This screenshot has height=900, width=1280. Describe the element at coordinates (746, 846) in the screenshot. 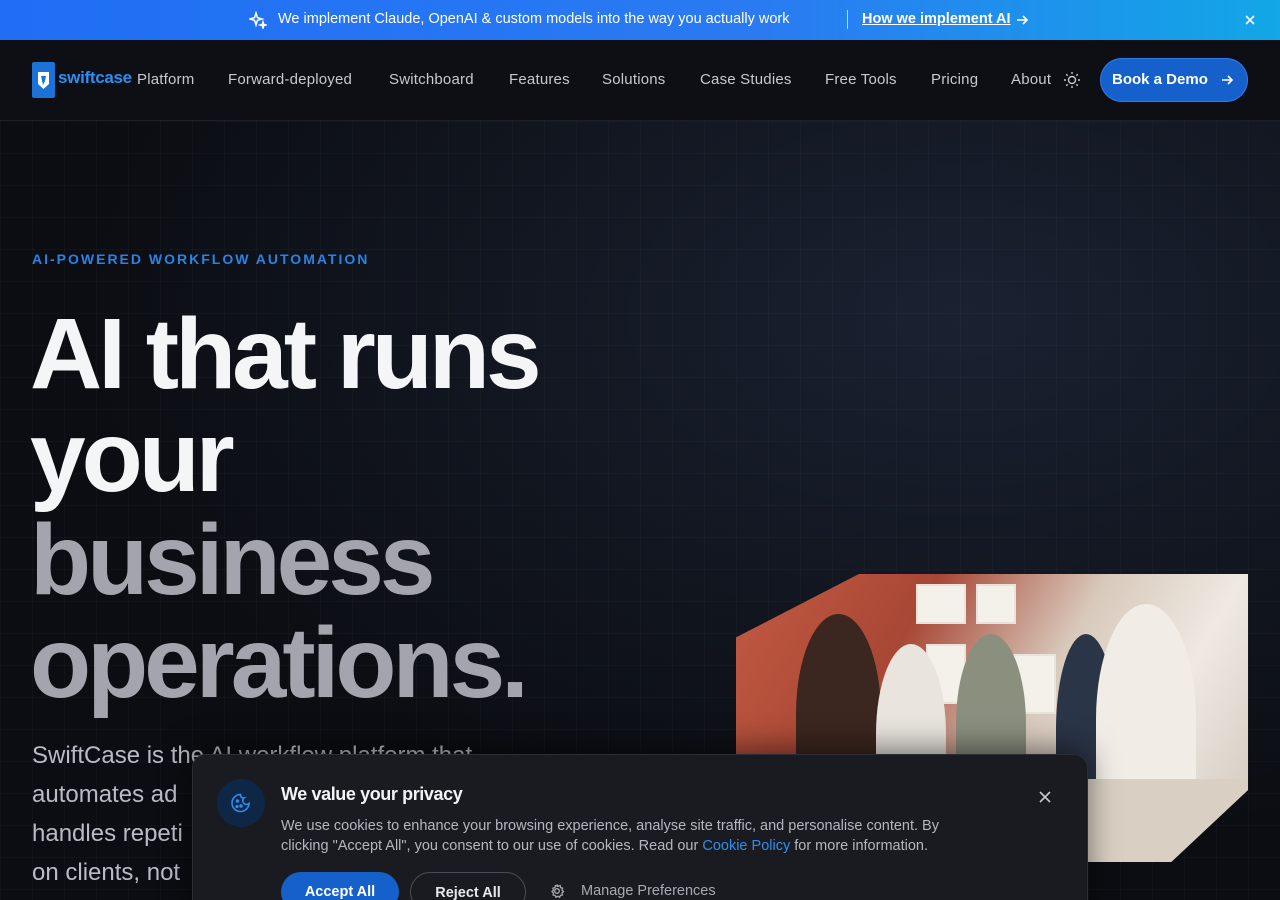

I see `cookie-policy-link: Cookie Policy` at that location.